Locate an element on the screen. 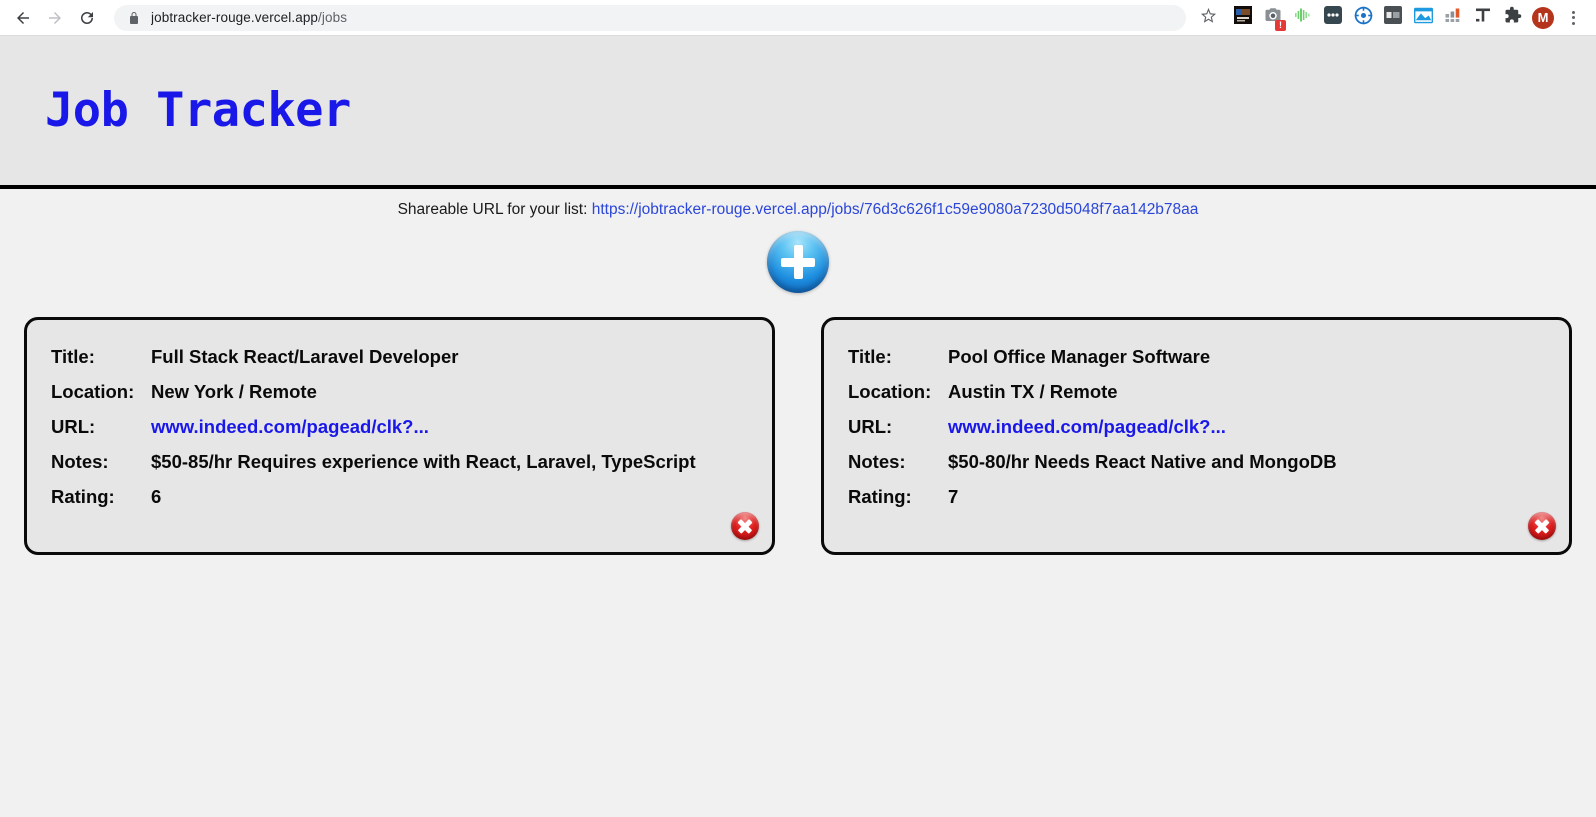 Image resolution: width=1596 pixels, height=817 pixels. blue-target-extension-icon is located at coordinates (1363, 18).